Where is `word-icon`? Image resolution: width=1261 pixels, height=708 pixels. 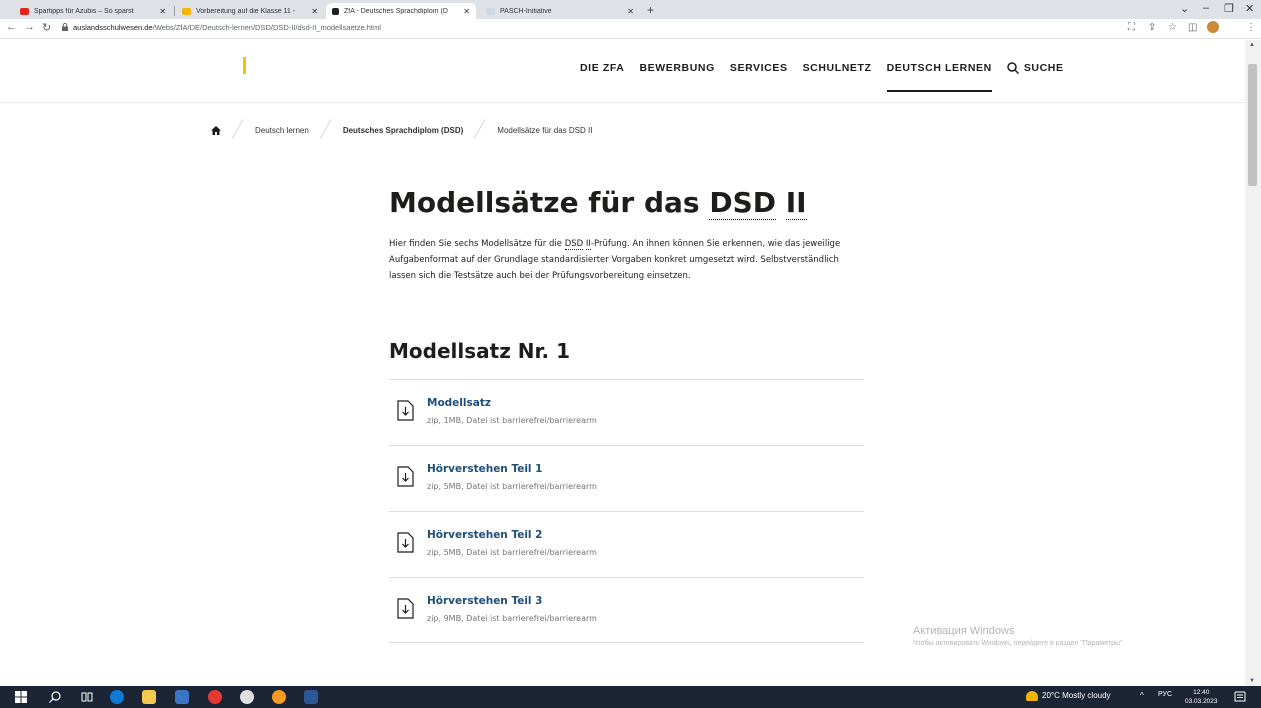
word-icon is located at coordinates (311, 697).